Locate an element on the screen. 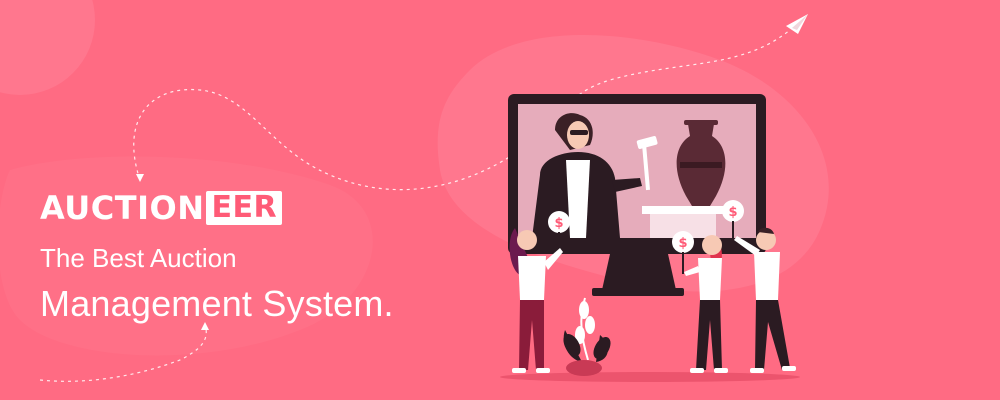 This screenshot has height=400, width=1000. plant-decoration is located at coordinates (587, 336).